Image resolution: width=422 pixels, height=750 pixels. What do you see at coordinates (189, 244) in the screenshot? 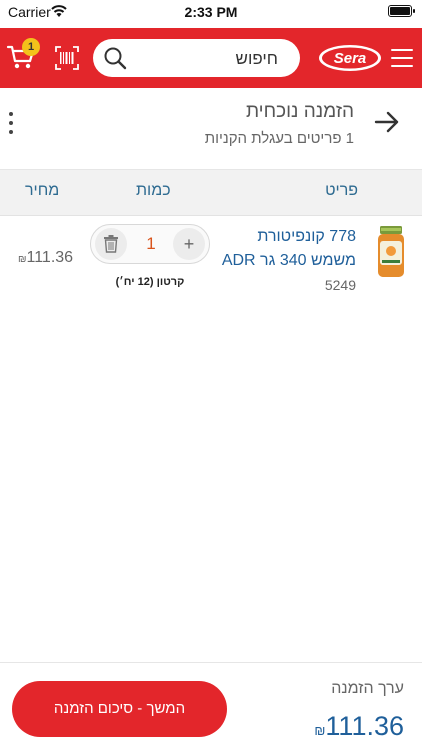
I see `increment-button: +` at bounding box center [189, 244].